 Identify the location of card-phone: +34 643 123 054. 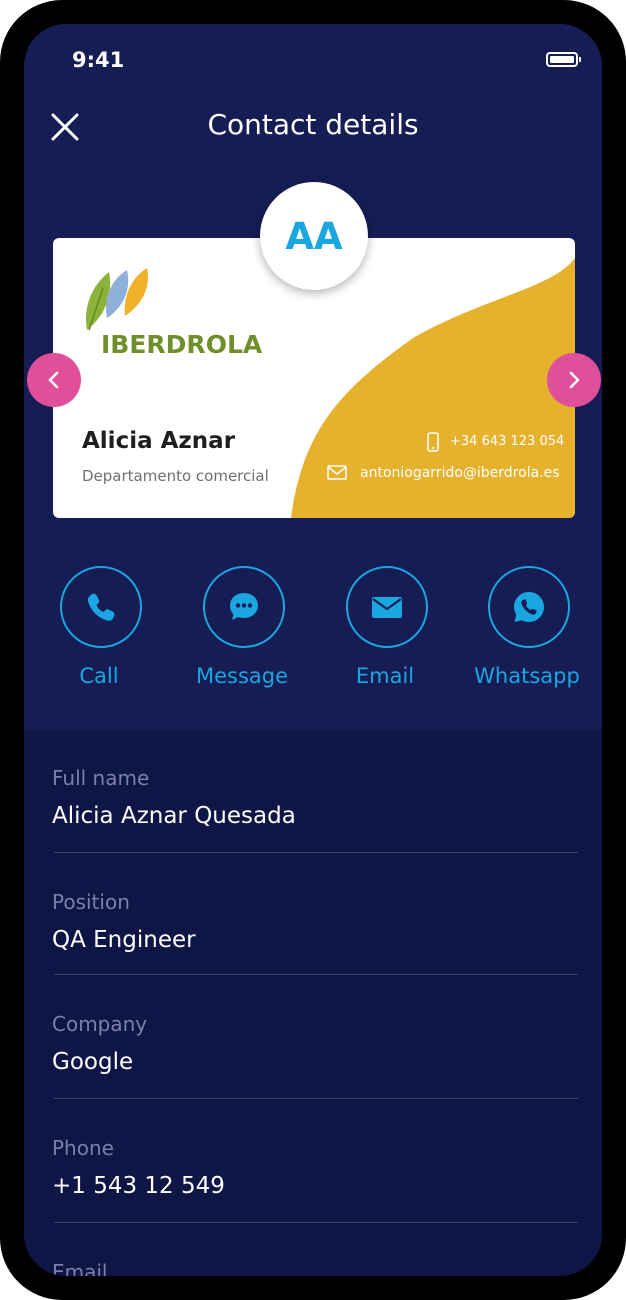
(507, 441).